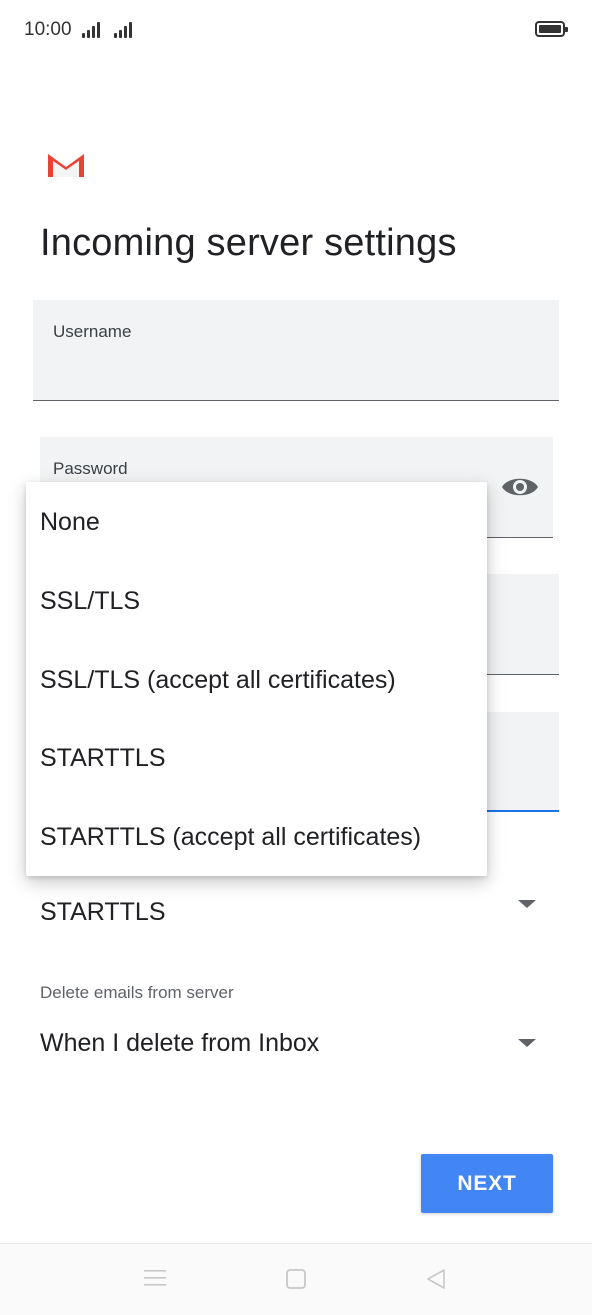 This screenshot has height=1315, width=592. I want to click on menu-option-starttls: STARTTLS, so click(256, 758).